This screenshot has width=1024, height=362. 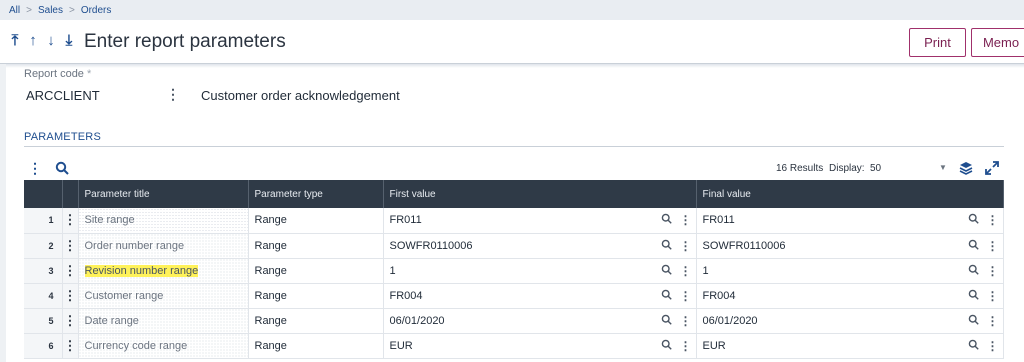 I want to click on expand-icon, so click(x=992, y=170).